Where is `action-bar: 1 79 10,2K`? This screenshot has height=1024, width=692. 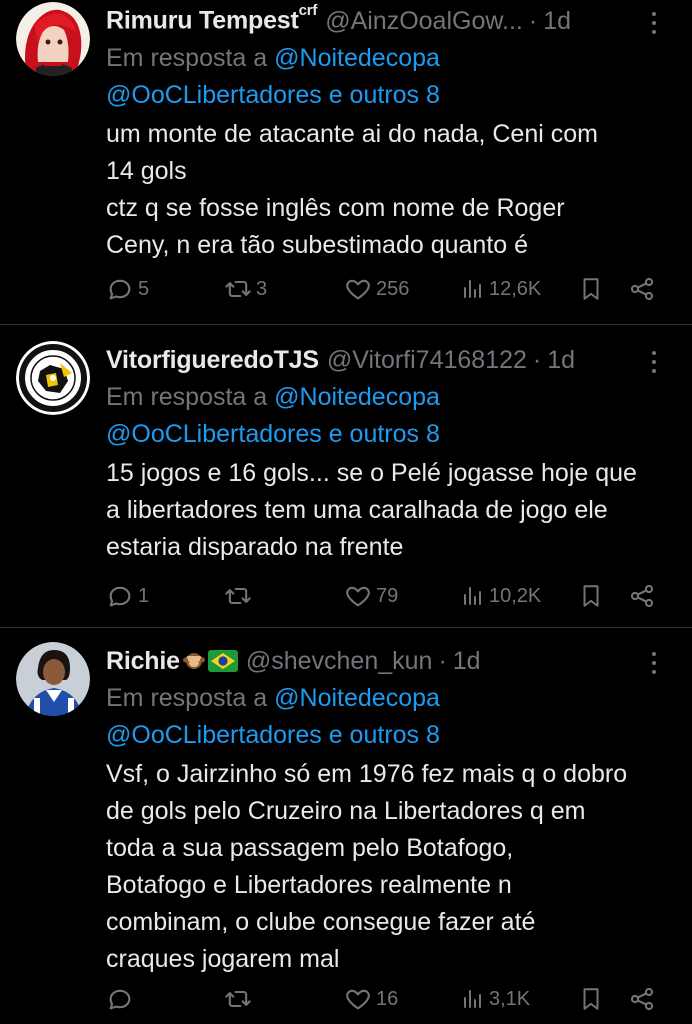 action-bar: 1 79 10,2K is located at coordinates (391, 596).